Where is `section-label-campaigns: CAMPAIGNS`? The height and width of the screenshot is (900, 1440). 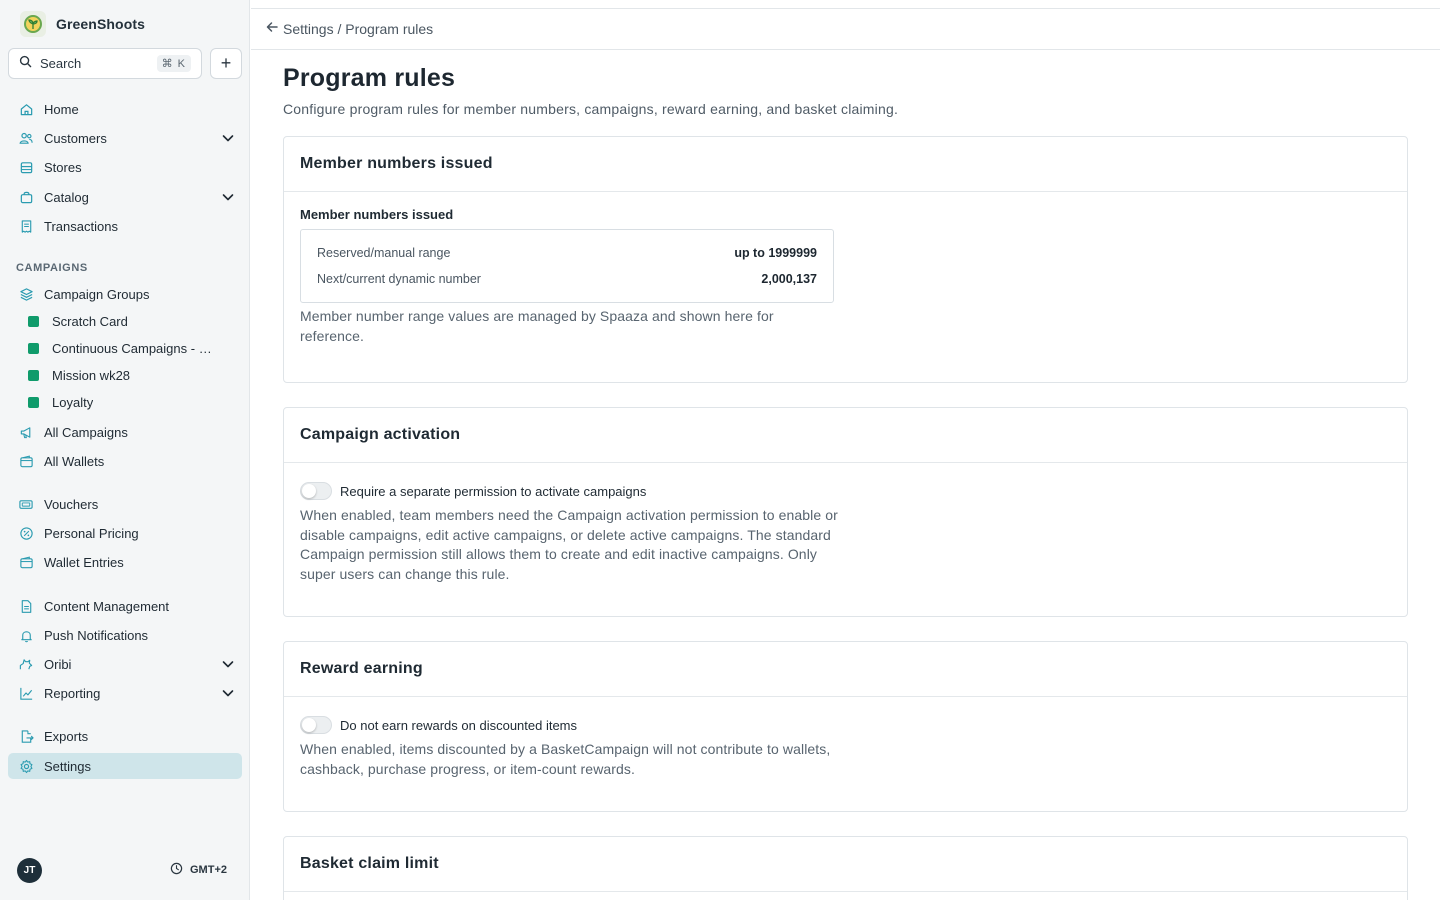 section-label-campaigns: CAMPAIGNS is located at coordinates (52, 268).